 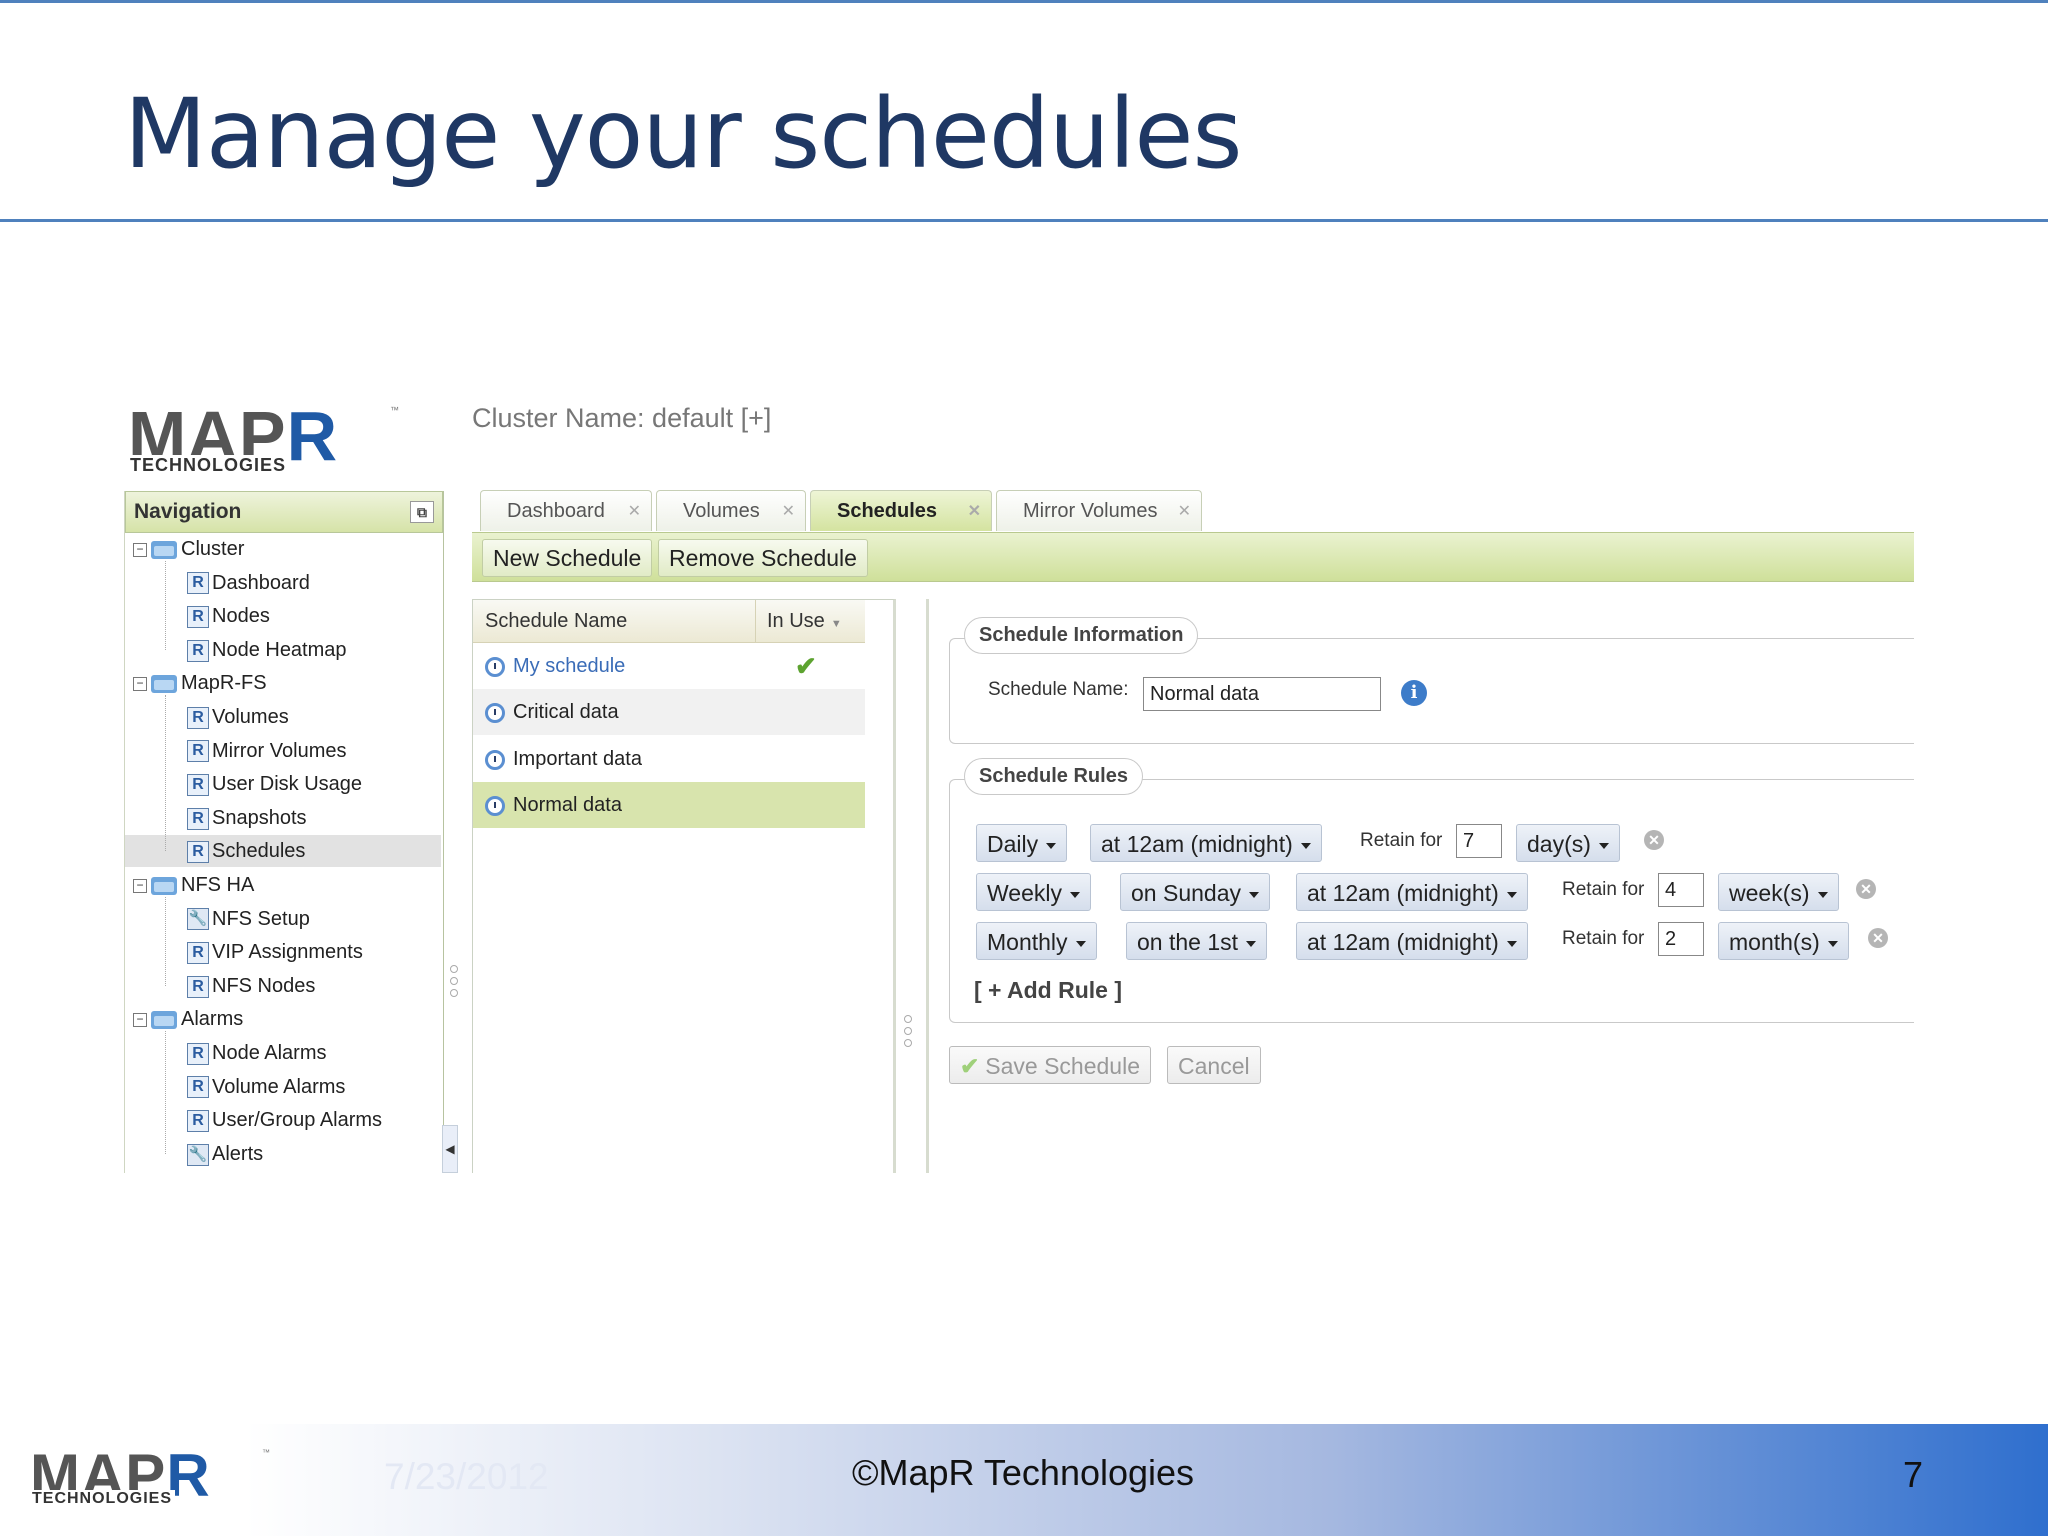 What do you see at coordinates (836, 624) in the screenshot?
I see `sort-down-icon: ▼` at bounding box center [836, 624].